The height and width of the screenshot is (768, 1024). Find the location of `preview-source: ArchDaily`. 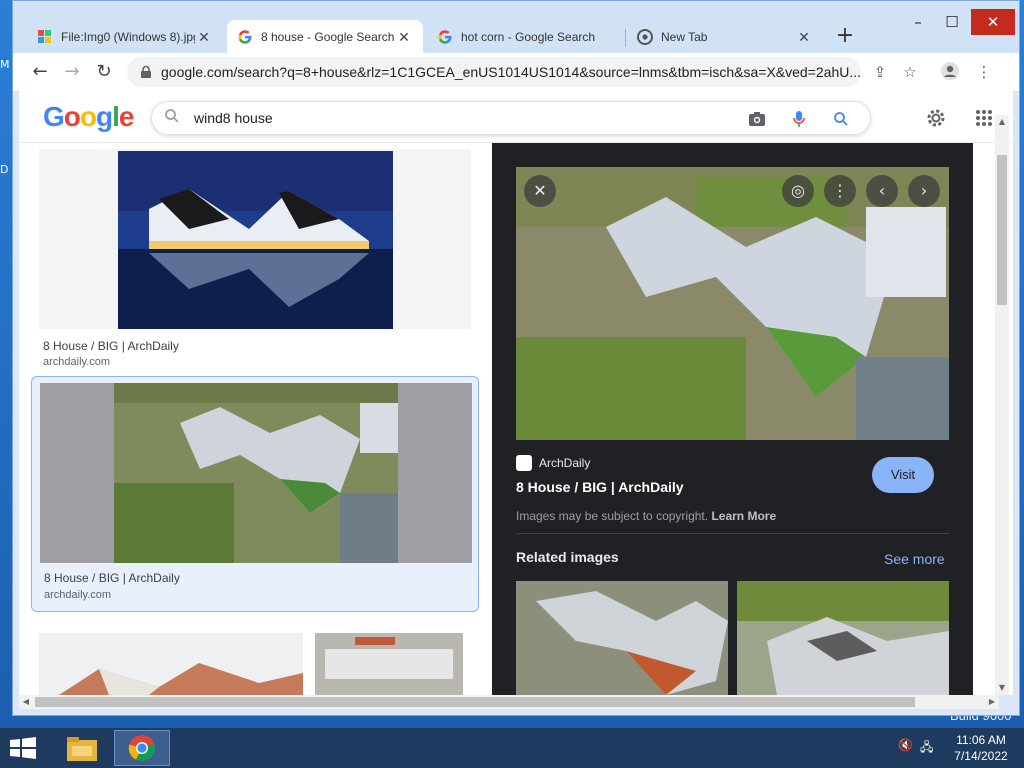

preview-source: ArchDaily is located at coordinates (553, 463).